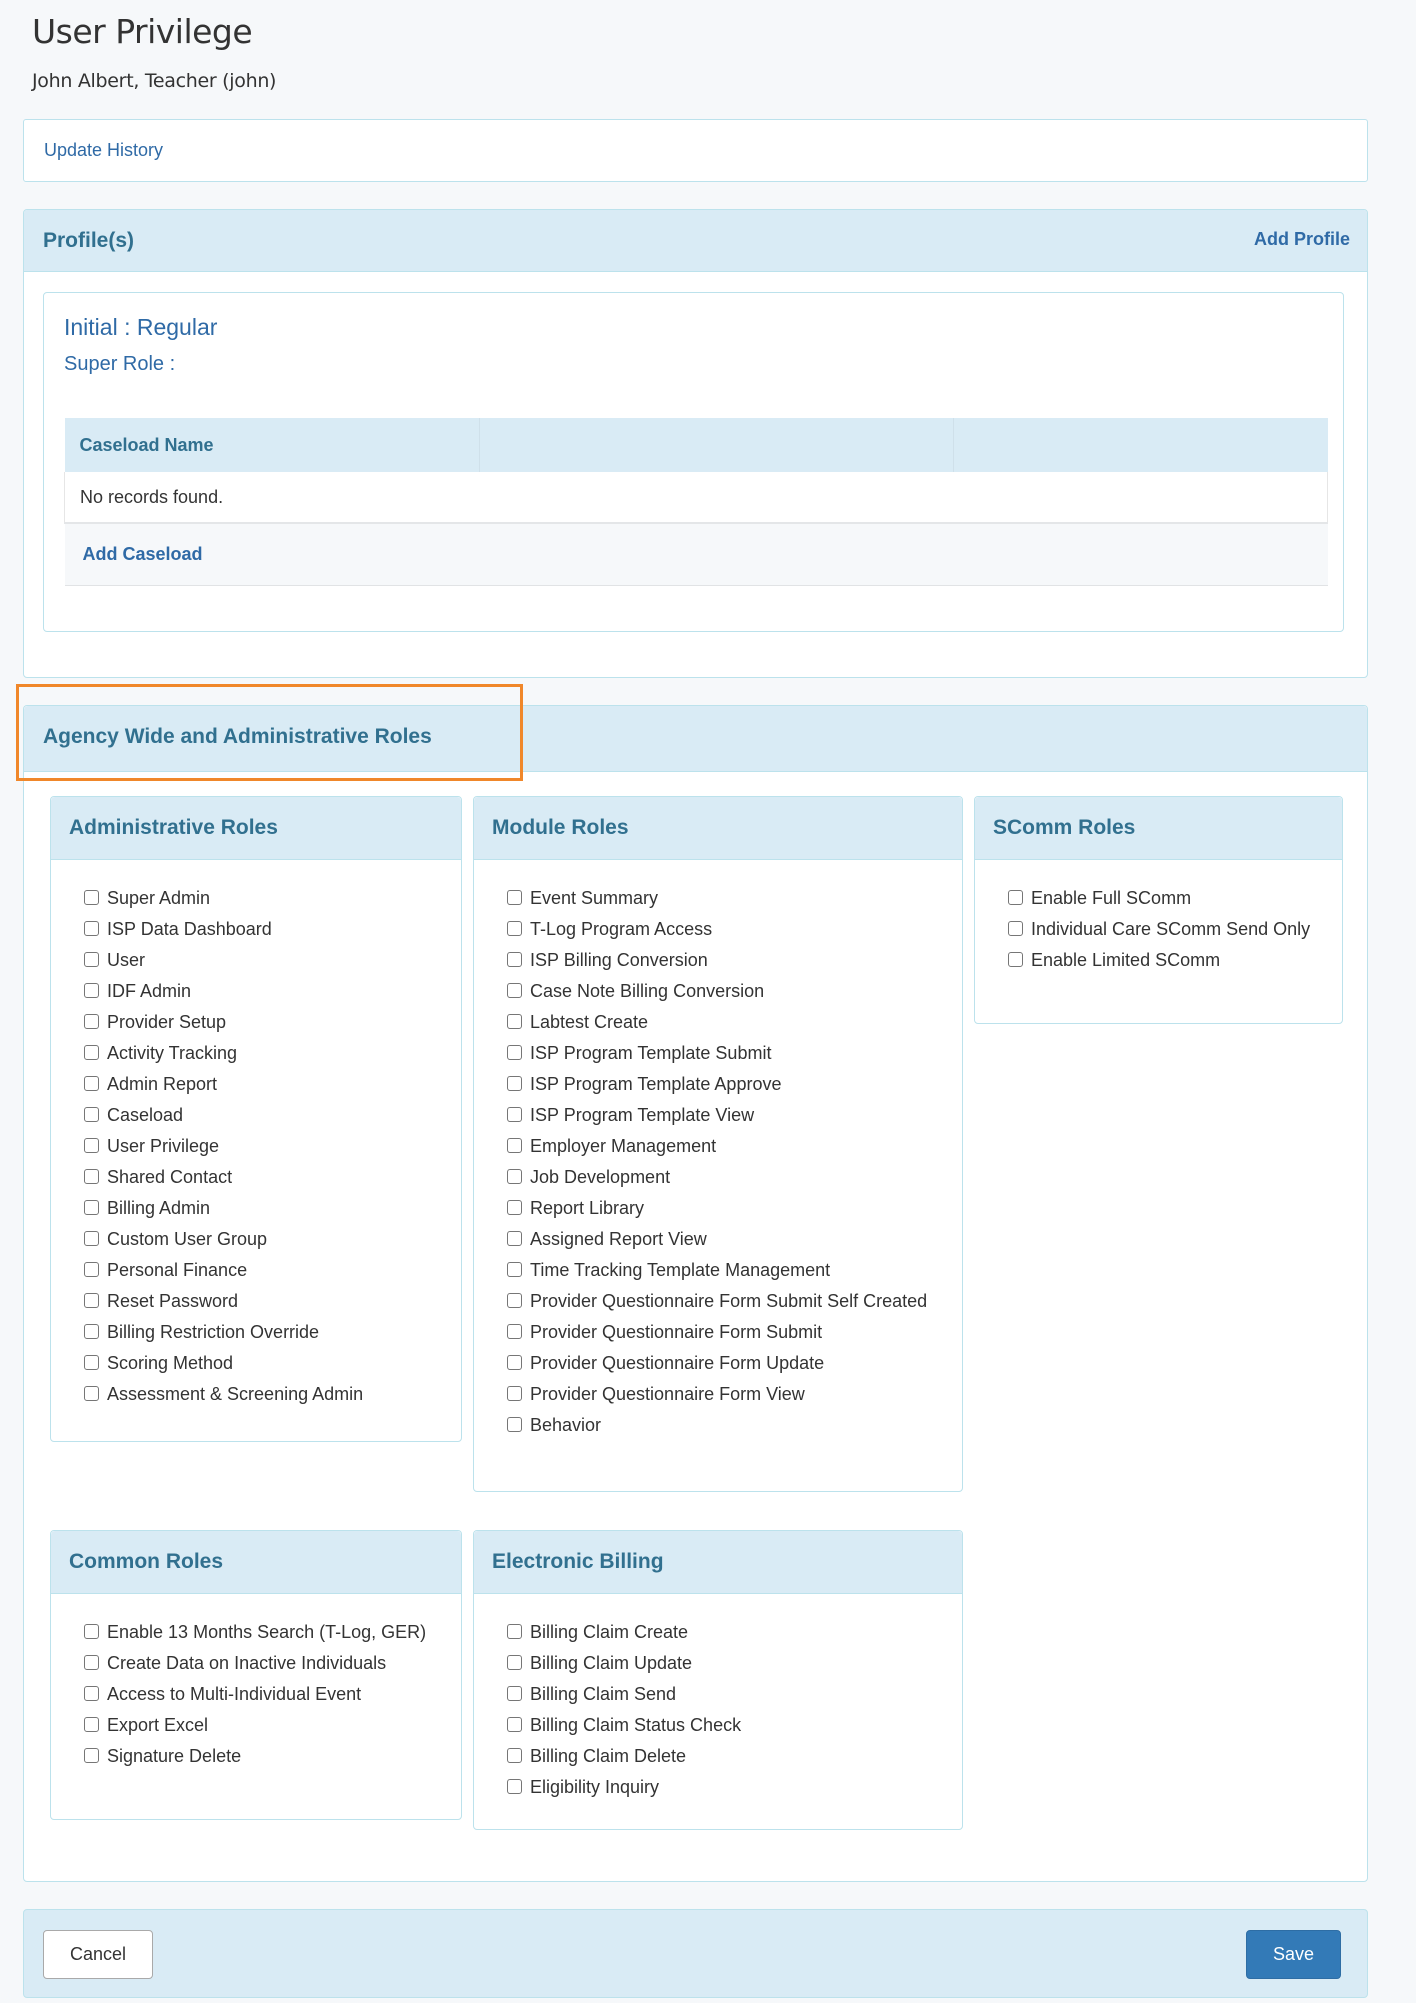 The image size is (1416, 2003). What do you see at coordinates (172, 1053) in the screenshot?
I see `role-label: Activity Tracking` at bounding box center [172, 1053].